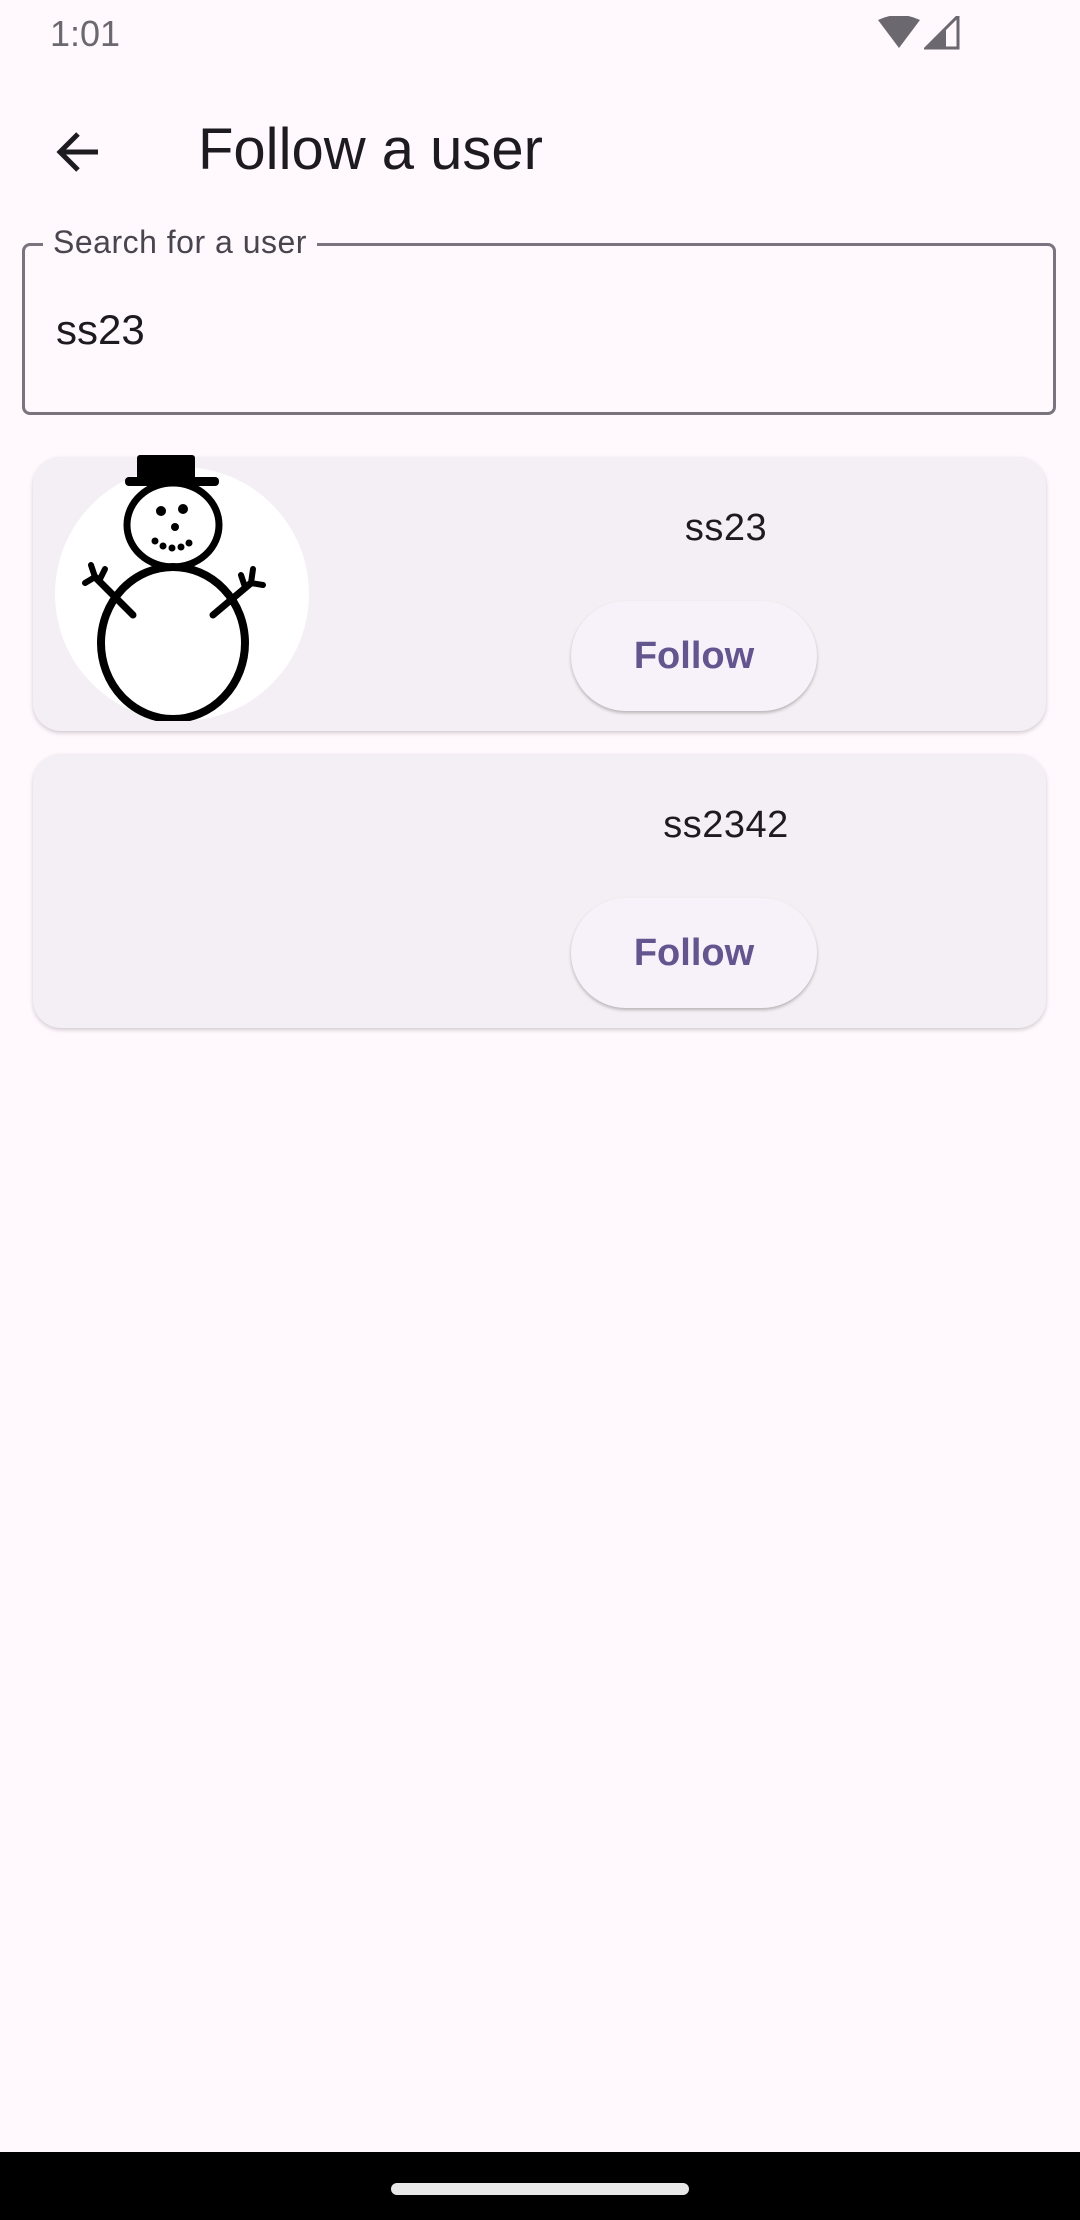 This screenshot has height=2220, width=1080. Describe the element at coordinates (942, 33) in the screenshot. I see `cellular-signal-icon` at that location.